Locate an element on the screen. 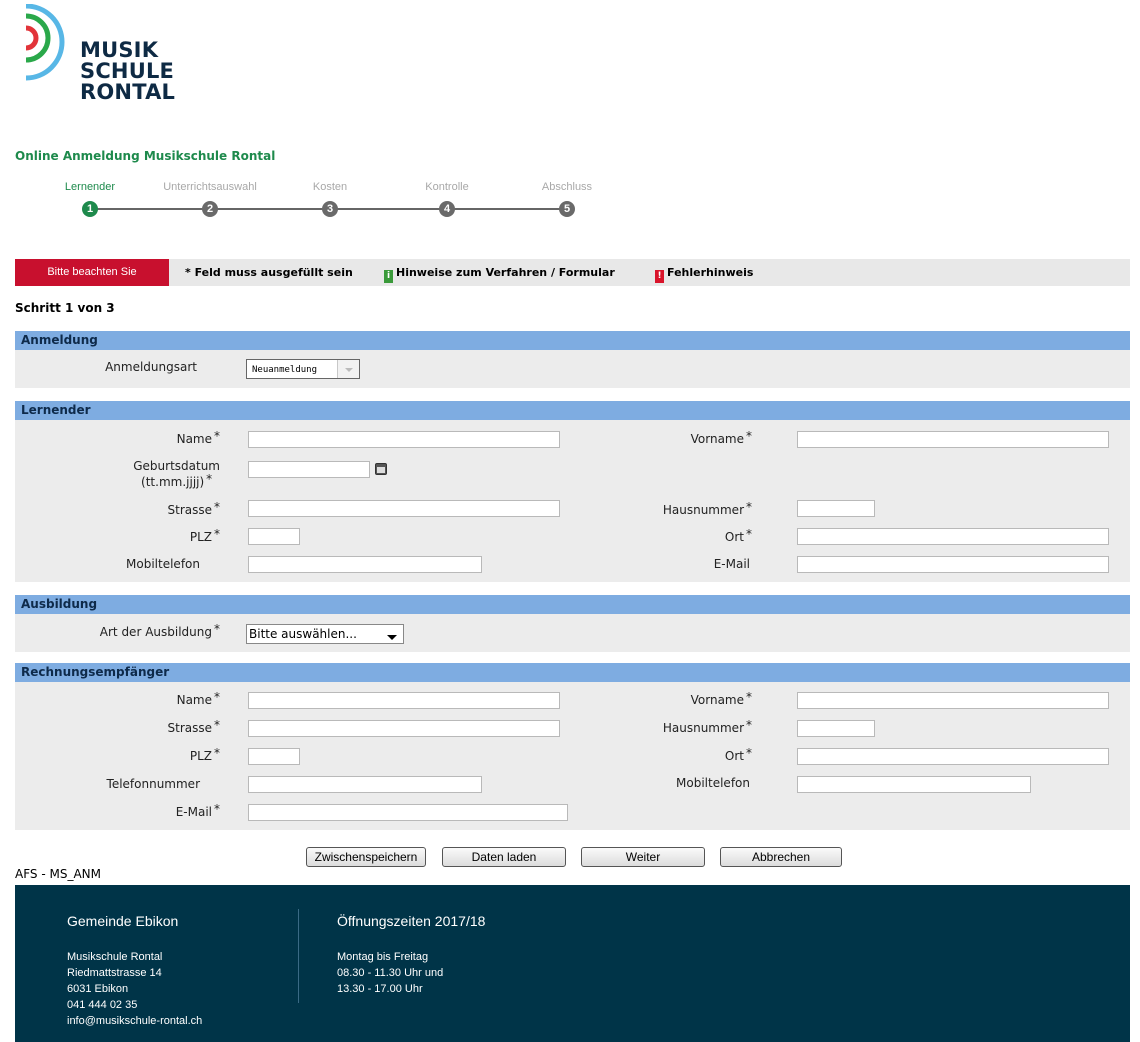  logo-text: MUSIK SCHULE RONTAL is located at coordinates (128, 71).